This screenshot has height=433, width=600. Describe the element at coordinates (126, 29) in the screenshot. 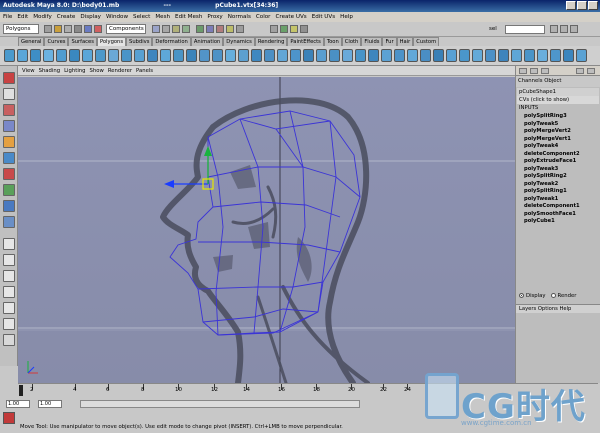

I see `component-dropdown: Components` at that location.